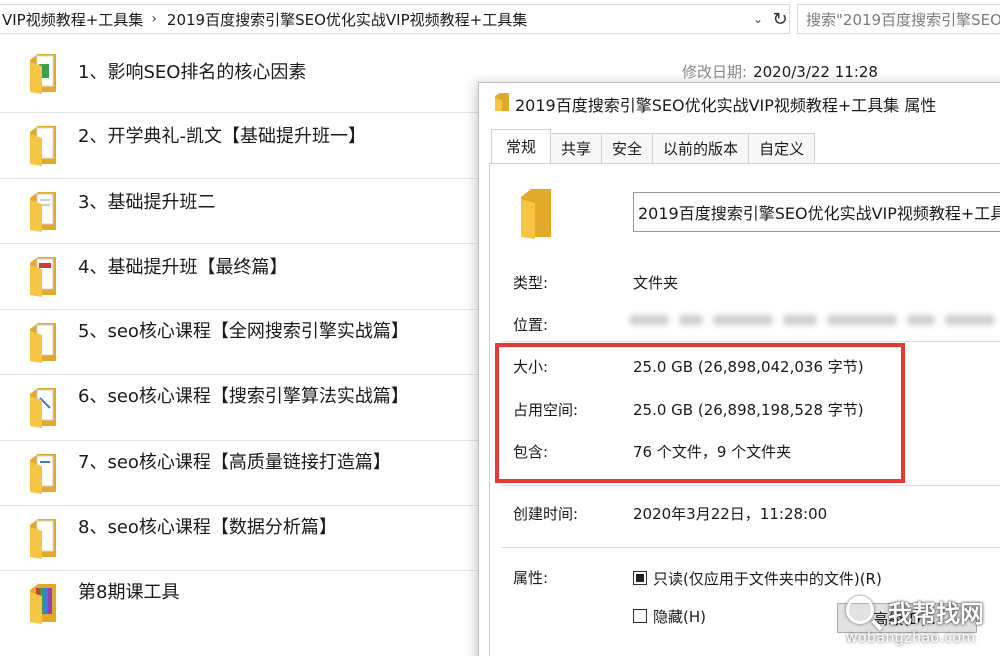 The image size is (1000, 656). What do you see at coordinates (640, 616) in the screenshot?
I see `hidden-checkbox` at bounding box center [640, 616].